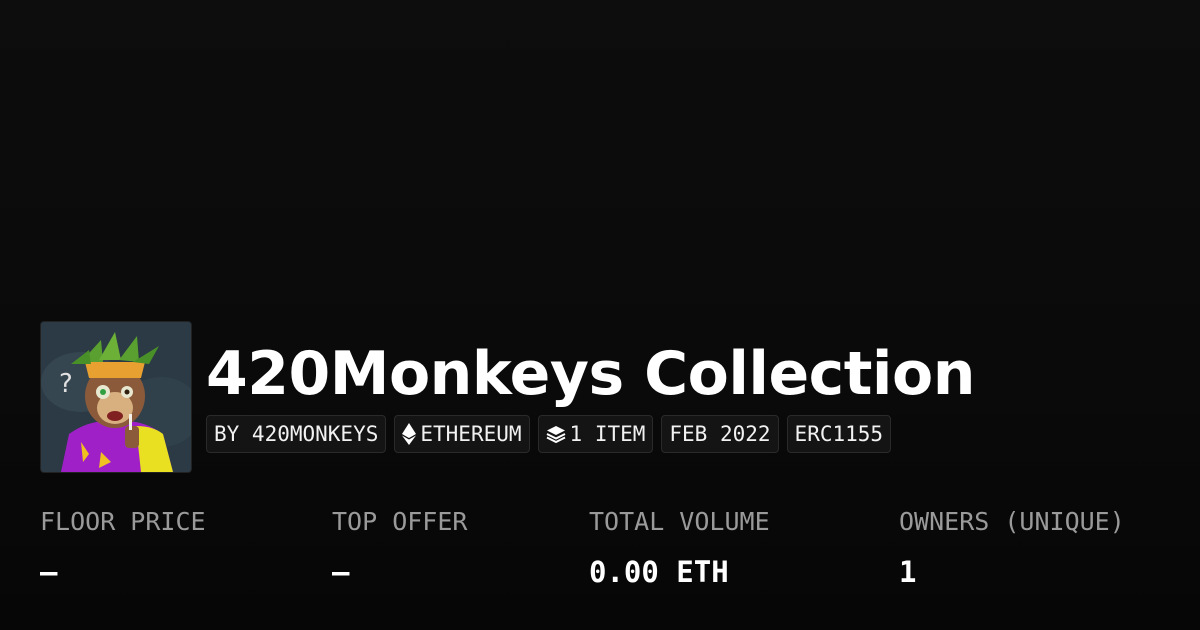 Image resolution: width=1200 pixels, height=630 pixels. What do you see at coordinates (400, 521) in the screenshot?
I see `stat-top-offer-label: TOP OFFER` at bounding box center [400, 521].